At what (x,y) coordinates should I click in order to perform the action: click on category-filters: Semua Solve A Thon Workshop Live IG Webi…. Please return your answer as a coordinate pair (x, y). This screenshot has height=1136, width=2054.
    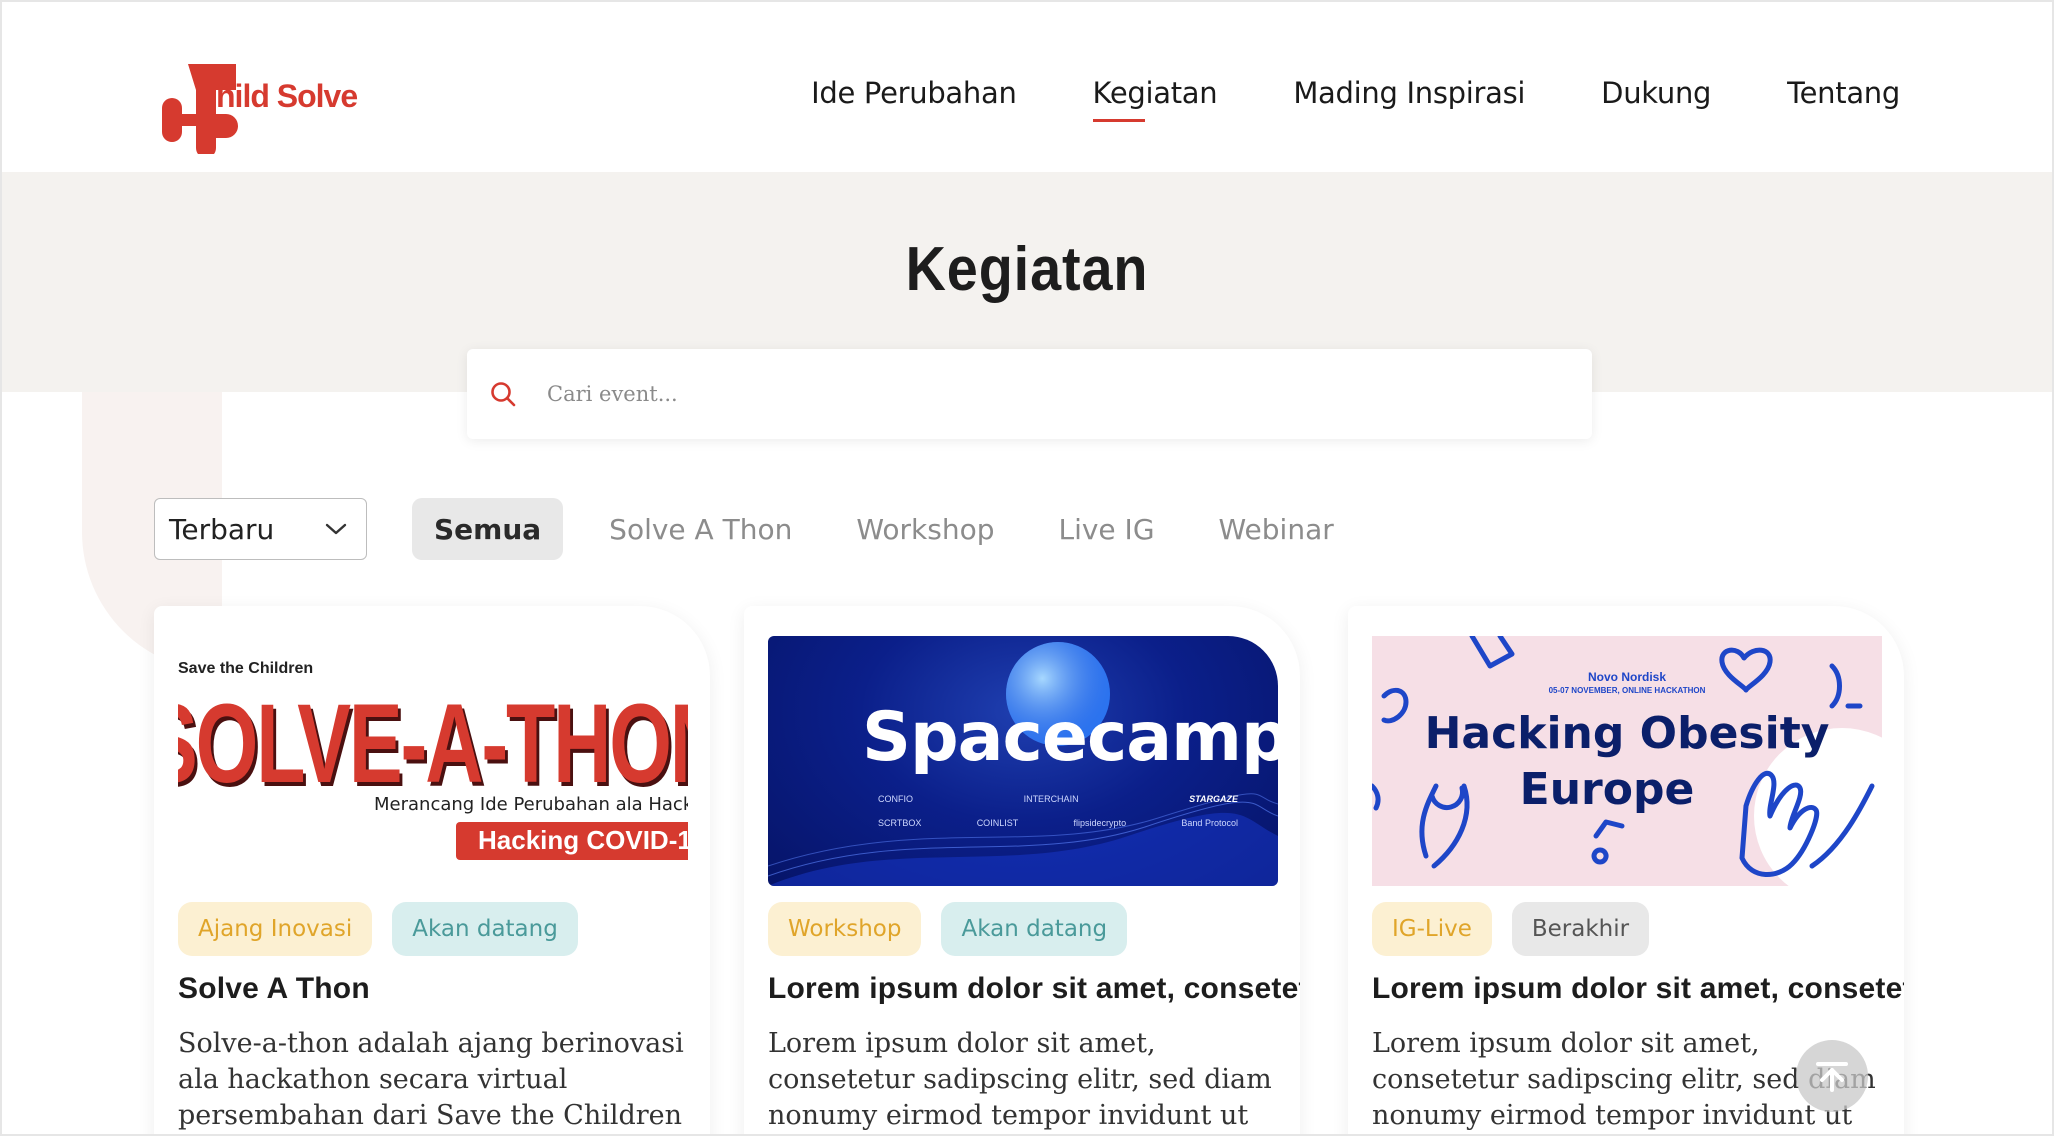
    Looking at the image, I should click on (894, 529).